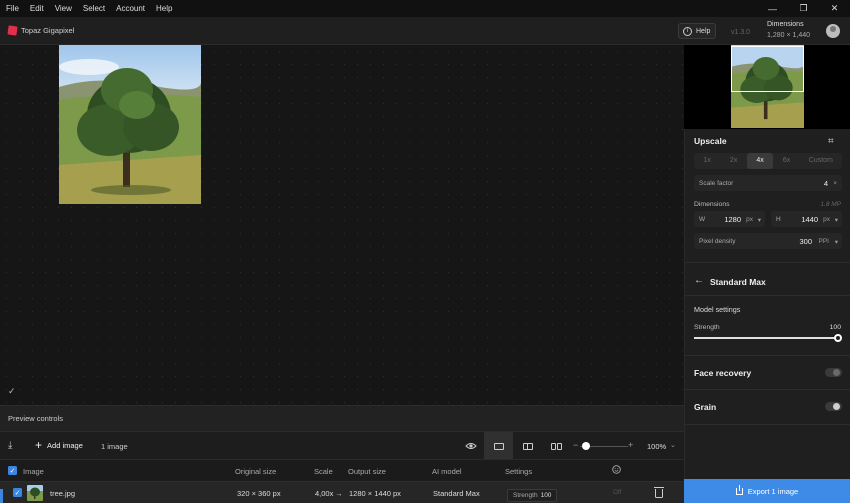 The image size is (850, 503). What do you see at coordinates (17, 492) in the screenshot?
I see `row-checkbox: ✓` at bounding box center [17, 492].